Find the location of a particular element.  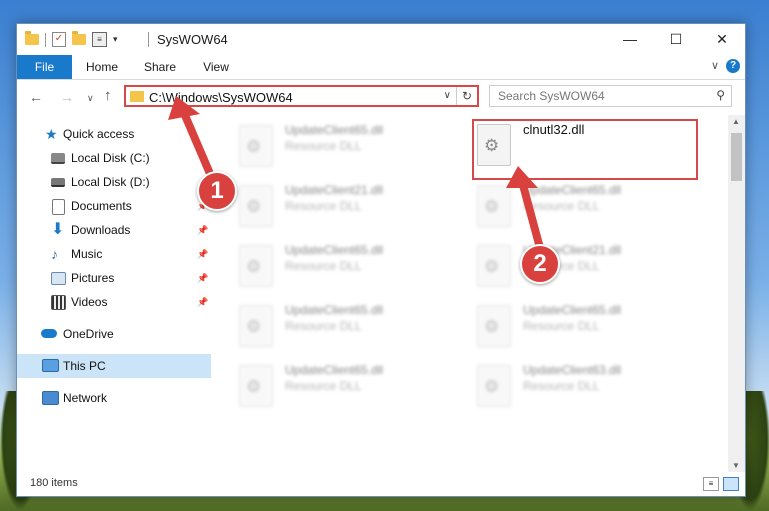

sidebar-item-label: Music is located at coordinates (87, 254).